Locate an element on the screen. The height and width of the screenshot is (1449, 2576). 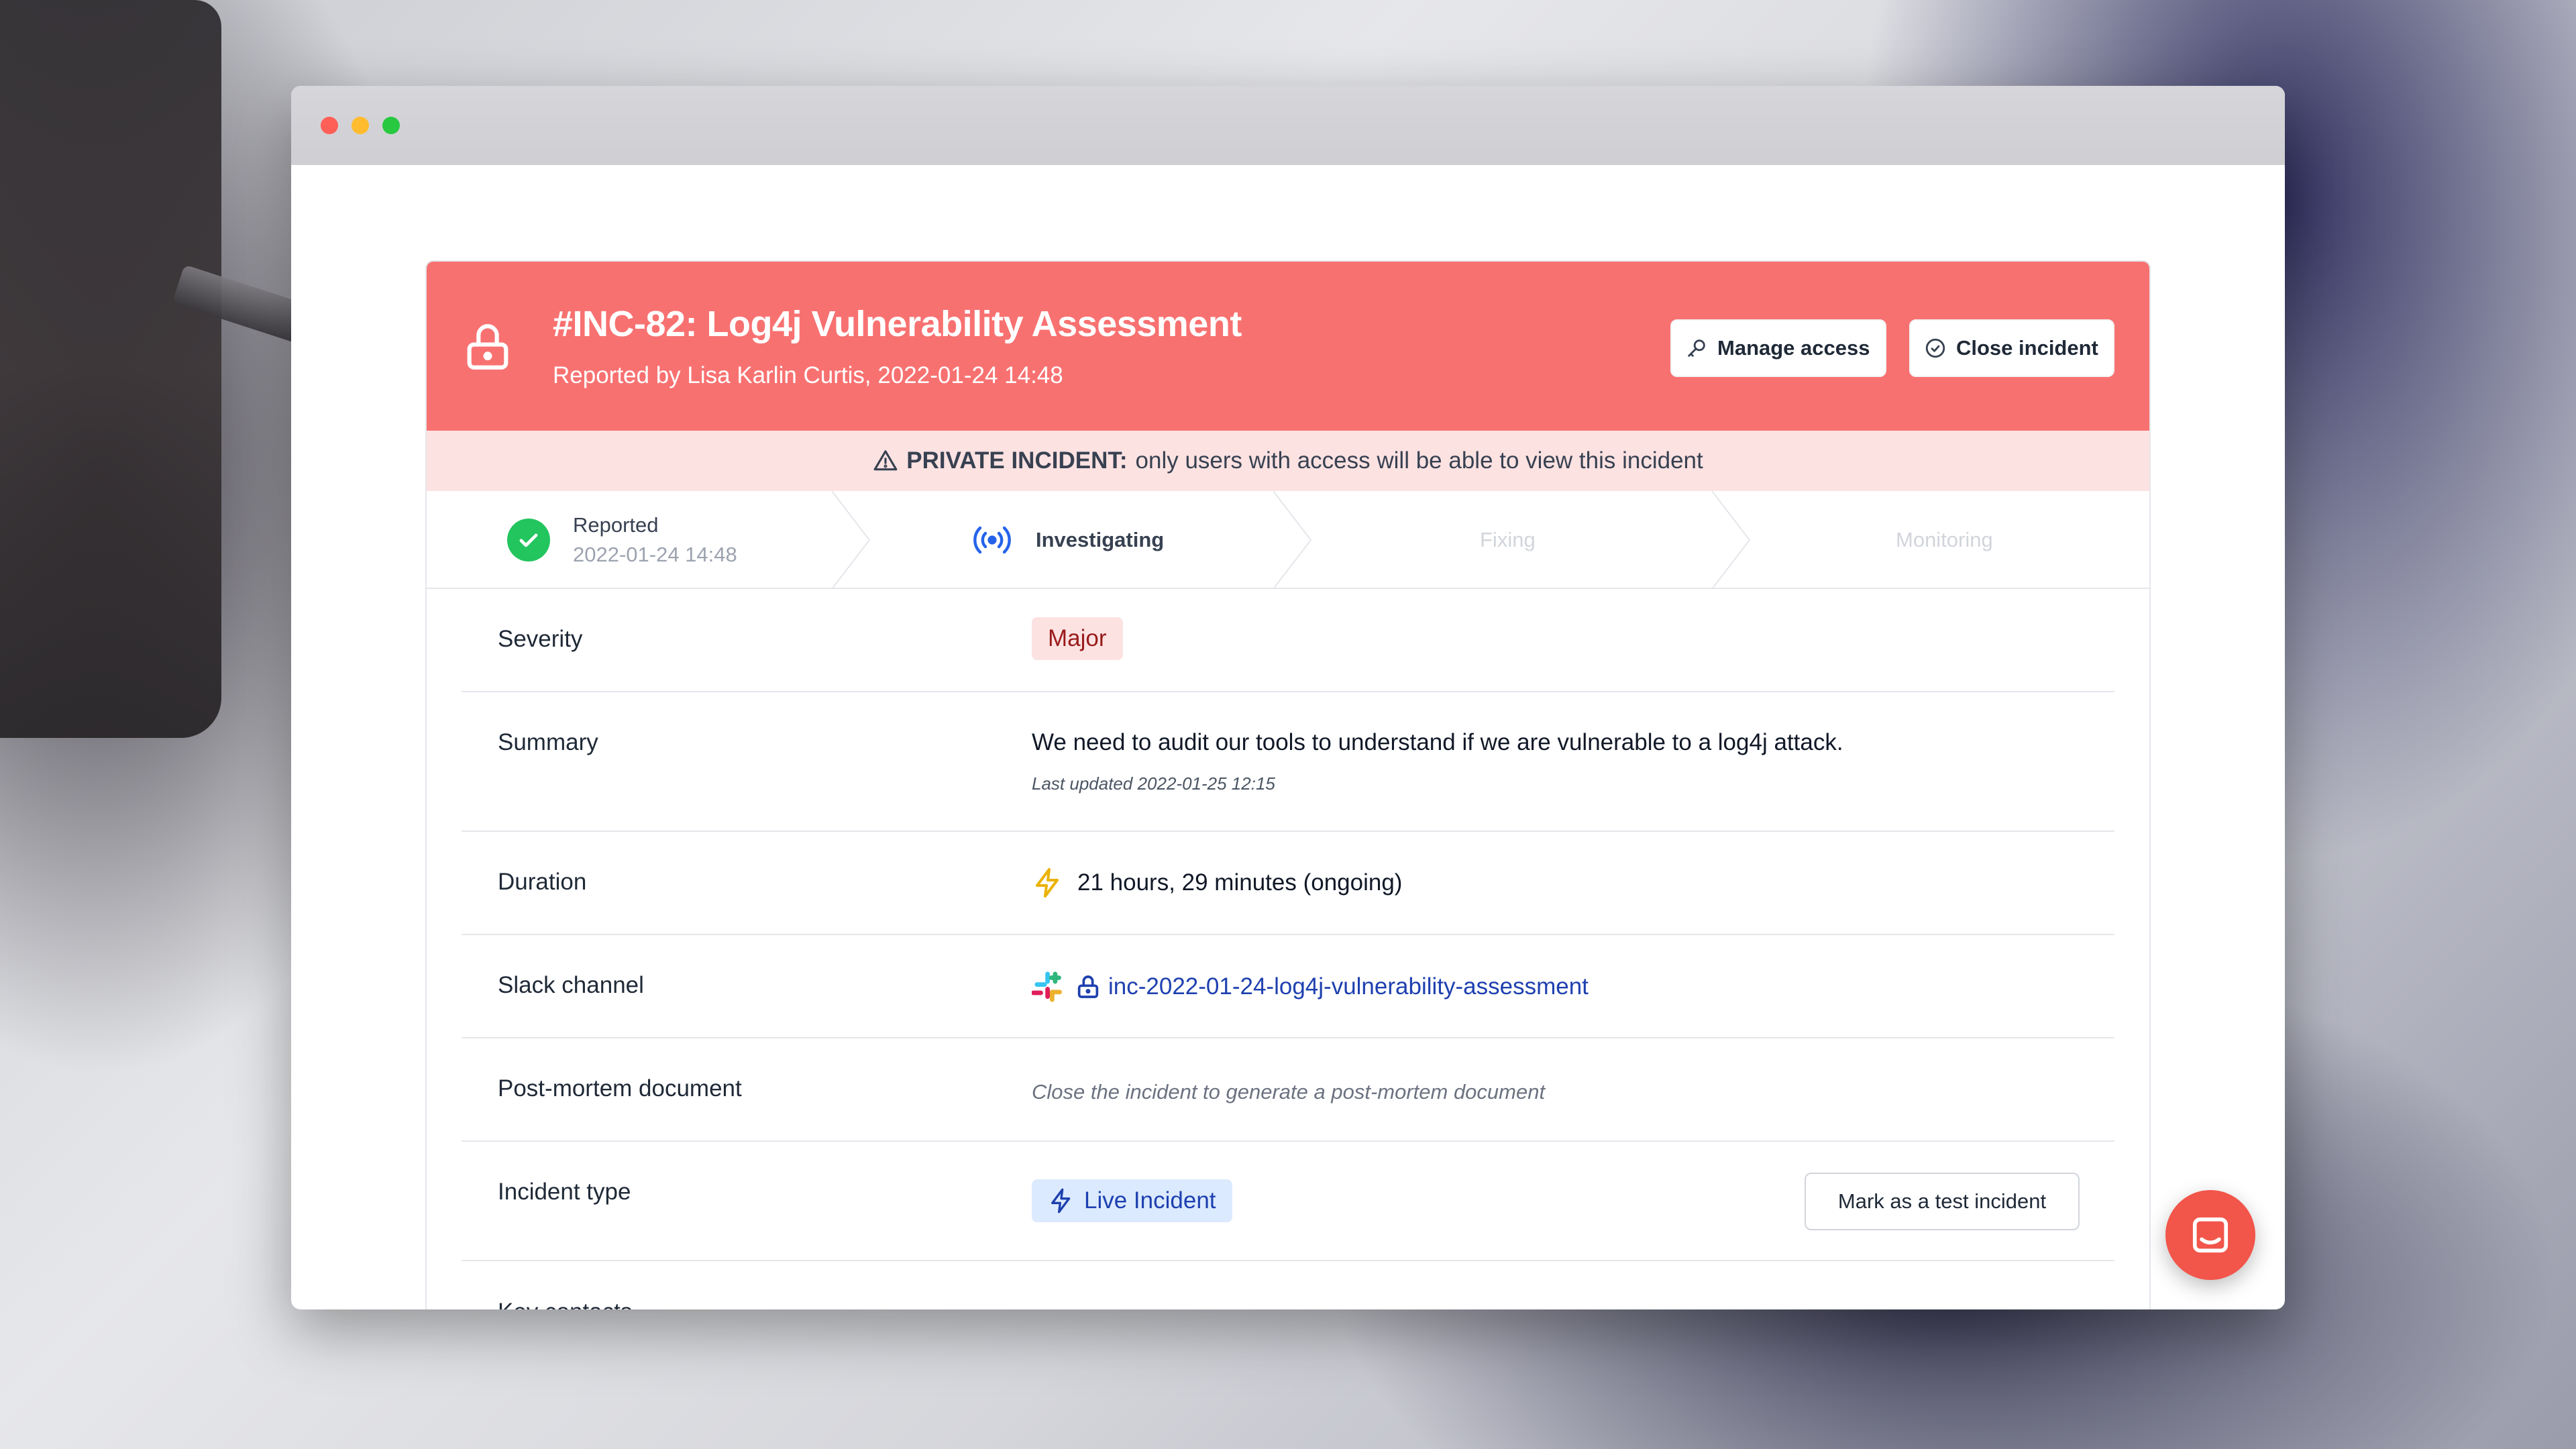
duration-label: Duration is located at coordinates (542, 882).